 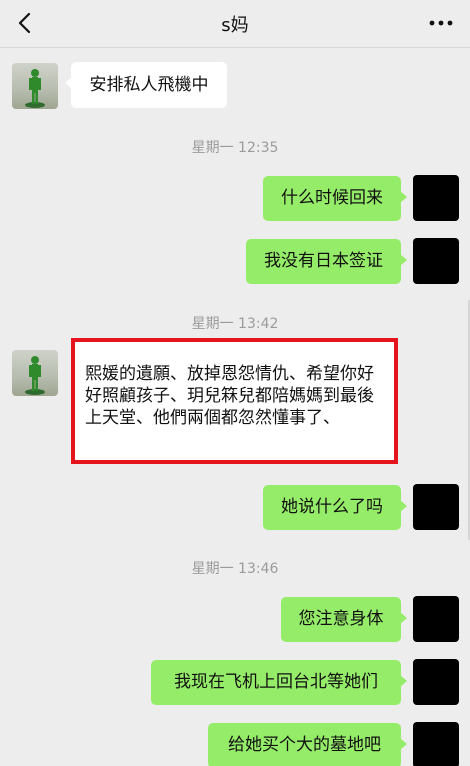 I want to click on chat-title: s妈, so click(x=235, y=25).